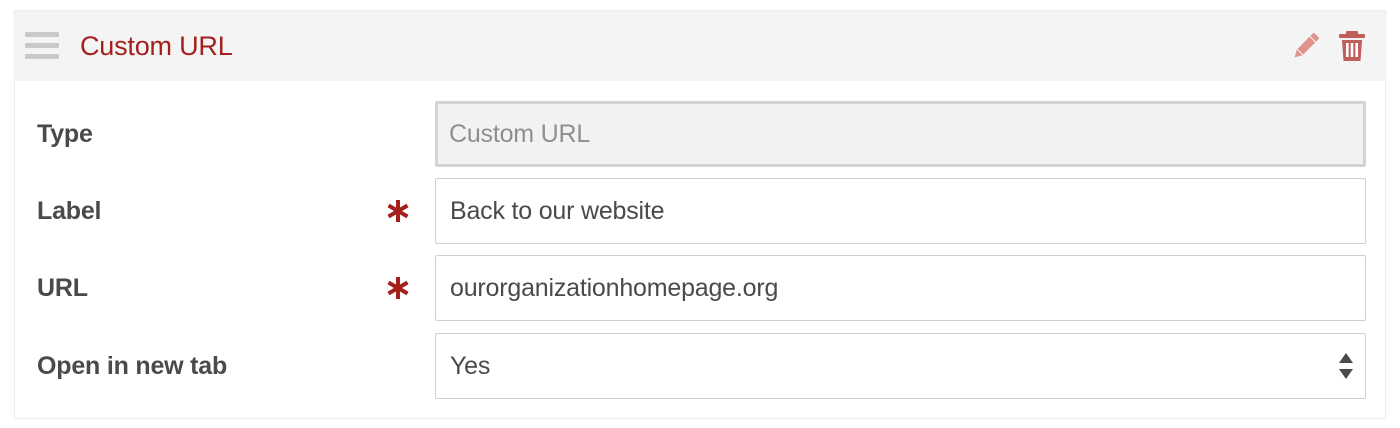 This screenshot has height=428, width=1400. Describe the element at coordinates (1346, 366) in the screenshot. I see `select-arrows-icon` at that location.